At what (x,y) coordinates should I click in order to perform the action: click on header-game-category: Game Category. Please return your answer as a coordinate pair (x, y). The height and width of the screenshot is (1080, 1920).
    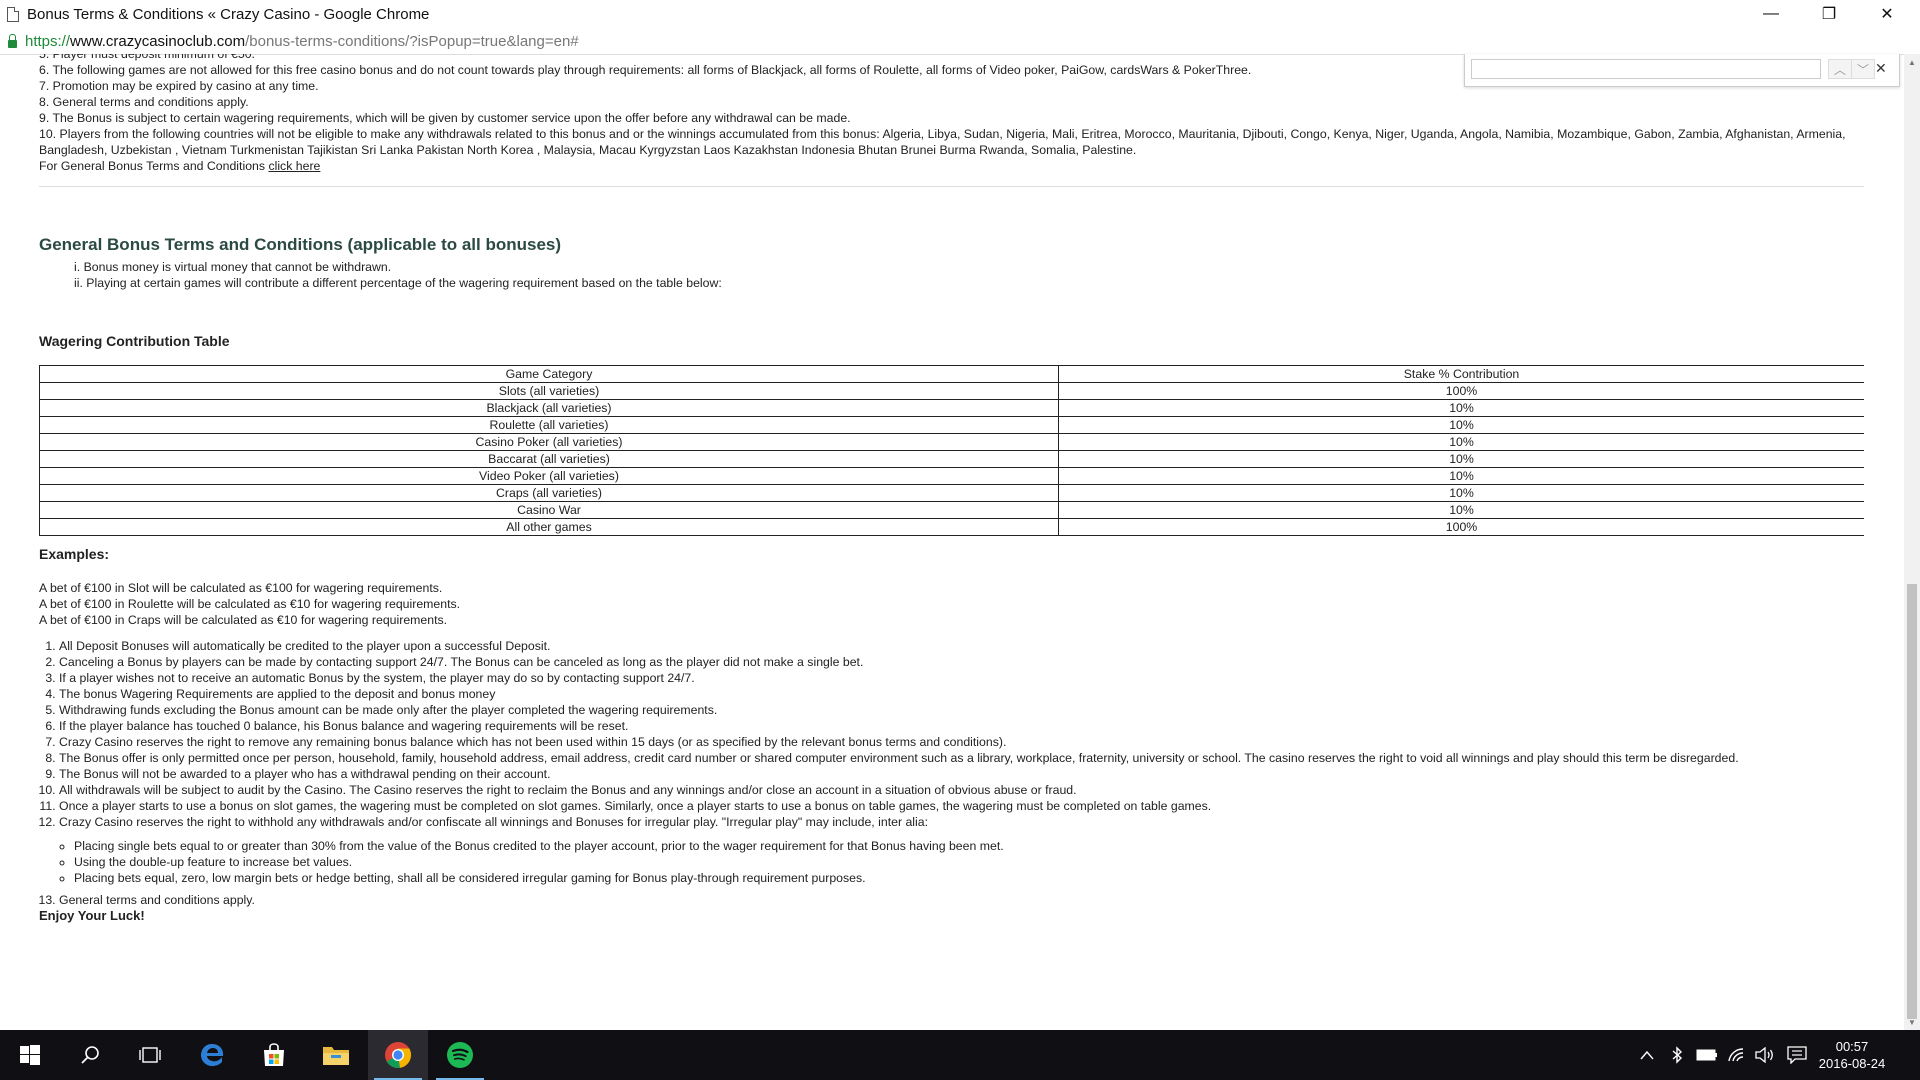
    Looking at the image, I should click on (549, 374).